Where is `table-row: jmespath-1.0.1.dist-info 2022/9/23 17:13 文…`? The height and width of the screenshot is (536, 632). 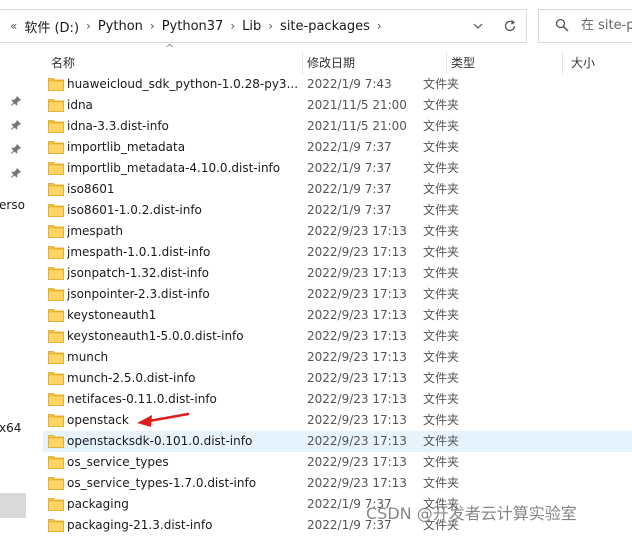
table-row: jmespath-1.0.1.dist-info 2022/9/23 17:13 文… is located at coordinates (337, 252).